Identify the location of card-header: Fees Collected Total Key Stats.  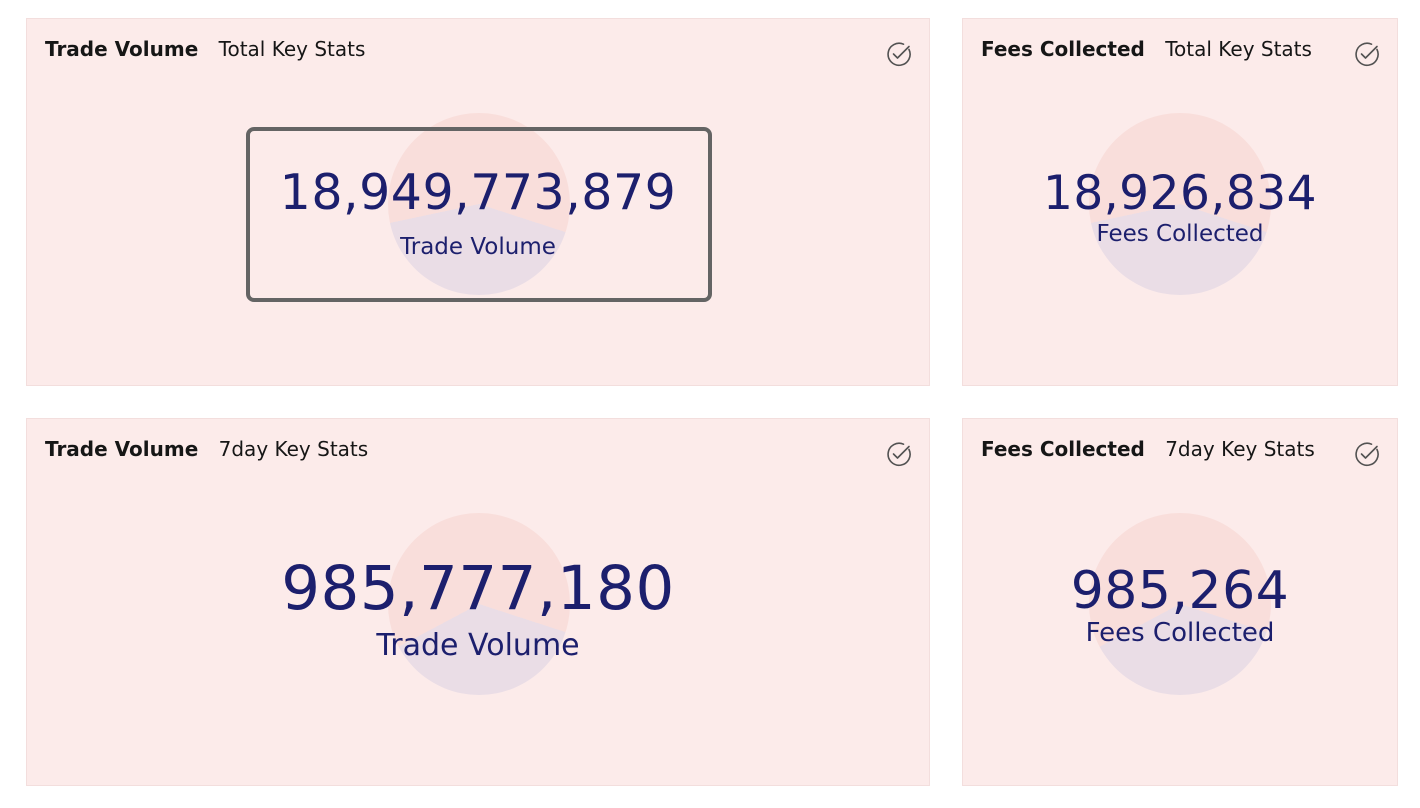
(1146, 49).